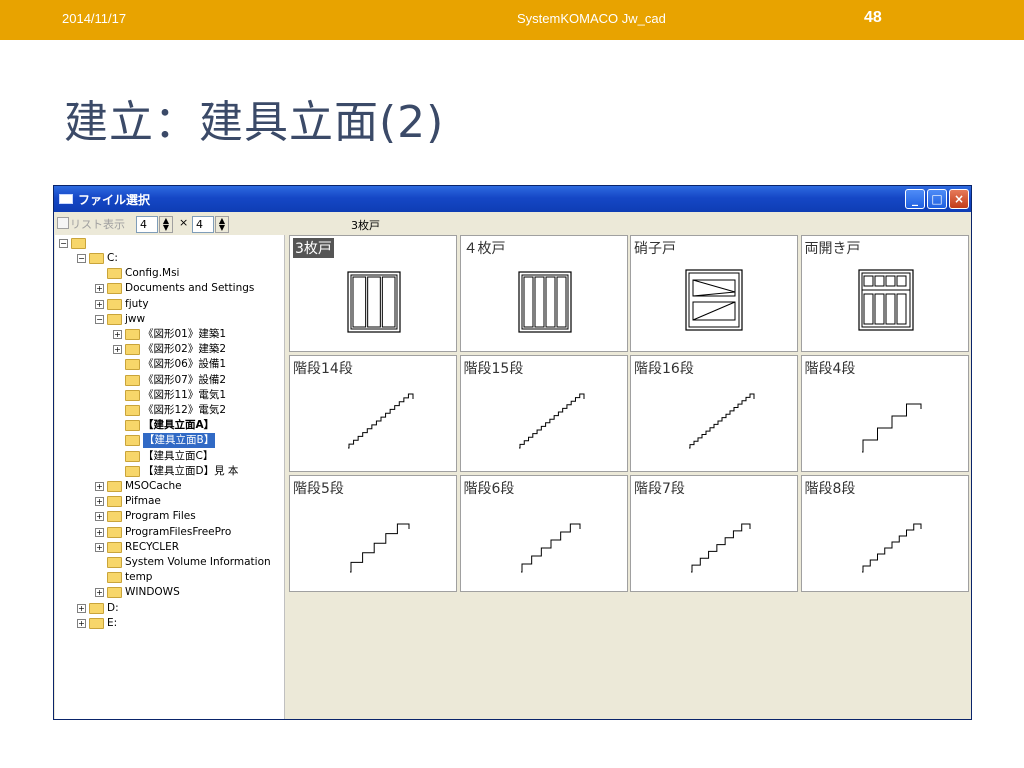 The image size is (1024, 768). Describe the element at coordinates (152, 592) in the screenshot. I see `tree-item-label: WINDOWS` at that location.